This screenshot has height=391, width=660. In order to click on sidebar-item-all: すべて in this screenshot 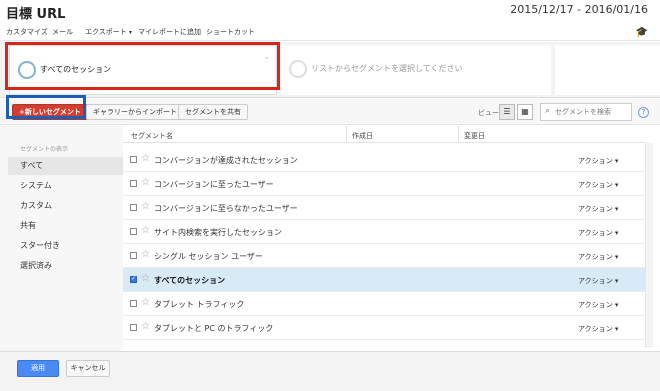, I will do `click(65, 166)`.